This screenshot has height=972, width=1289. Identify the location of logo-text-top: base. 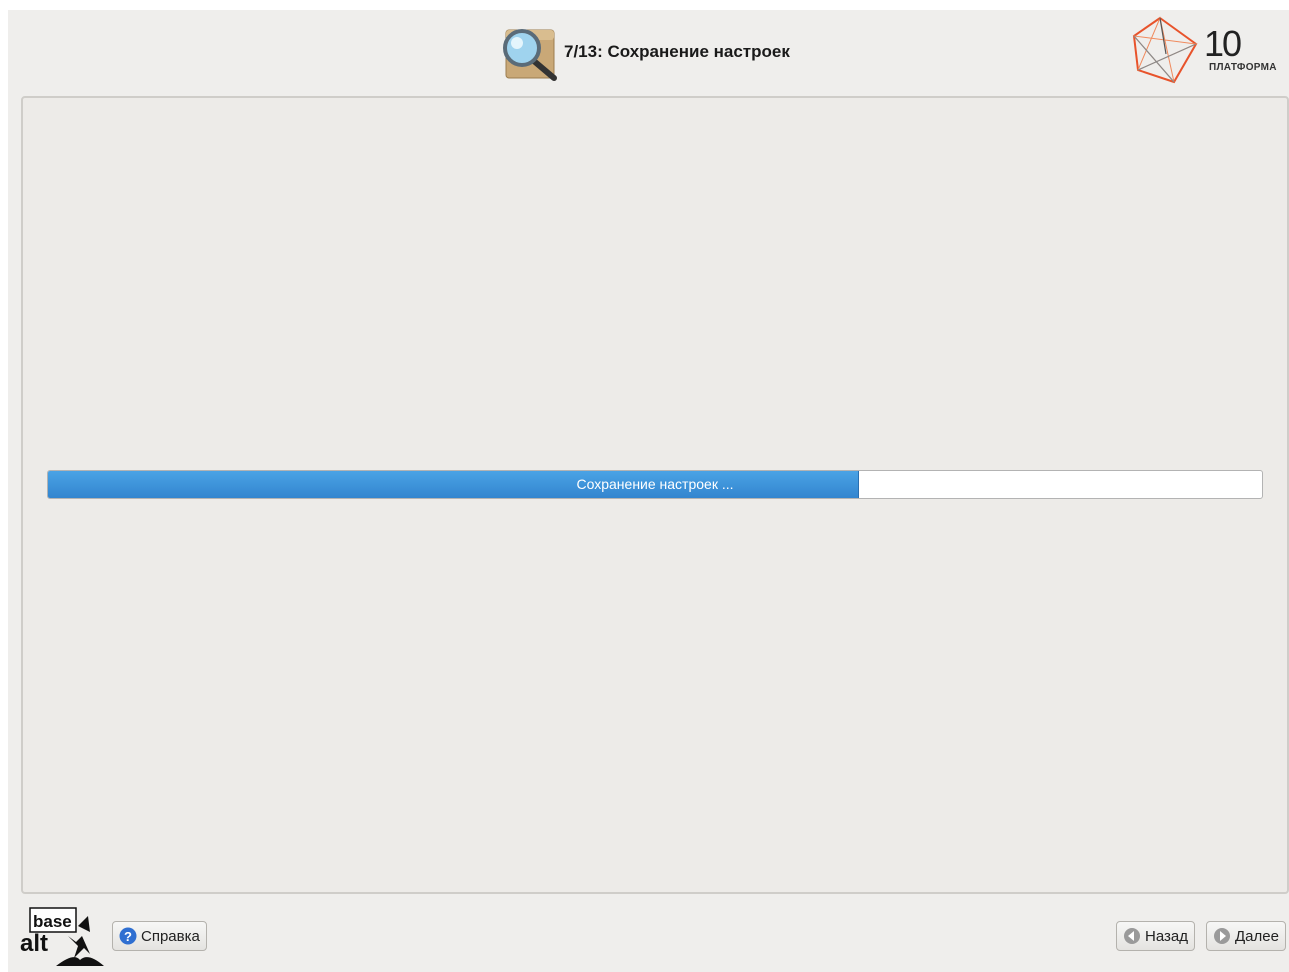
(52, 921).